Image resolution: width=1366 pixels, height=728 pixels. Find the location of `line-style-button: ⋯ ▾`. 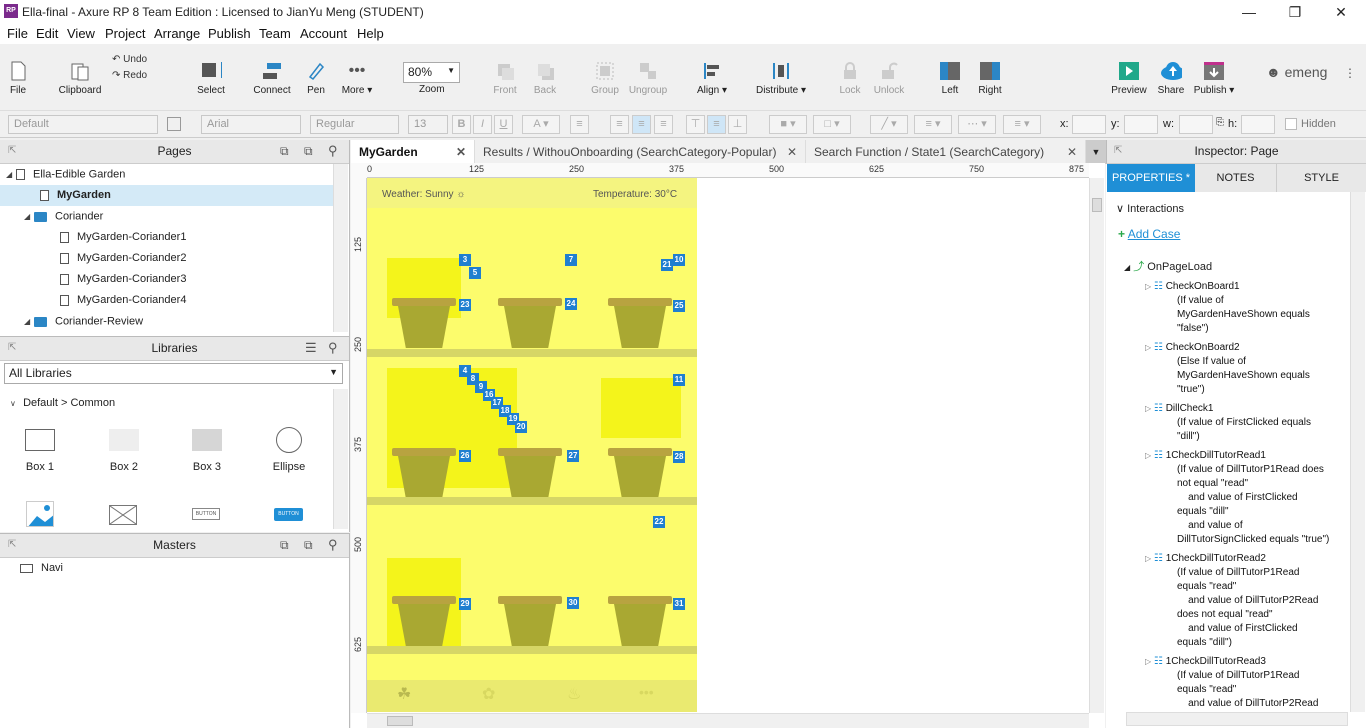

line-style-button: ⋯ ▾ is located at coordinates (977, 124).